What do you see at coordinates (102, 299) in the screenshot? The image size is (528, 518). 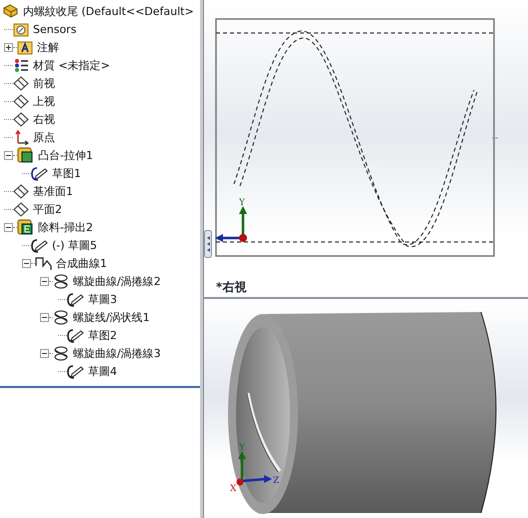 I see `tree-item-label: 草圖3` at bounding box center [102, 299].